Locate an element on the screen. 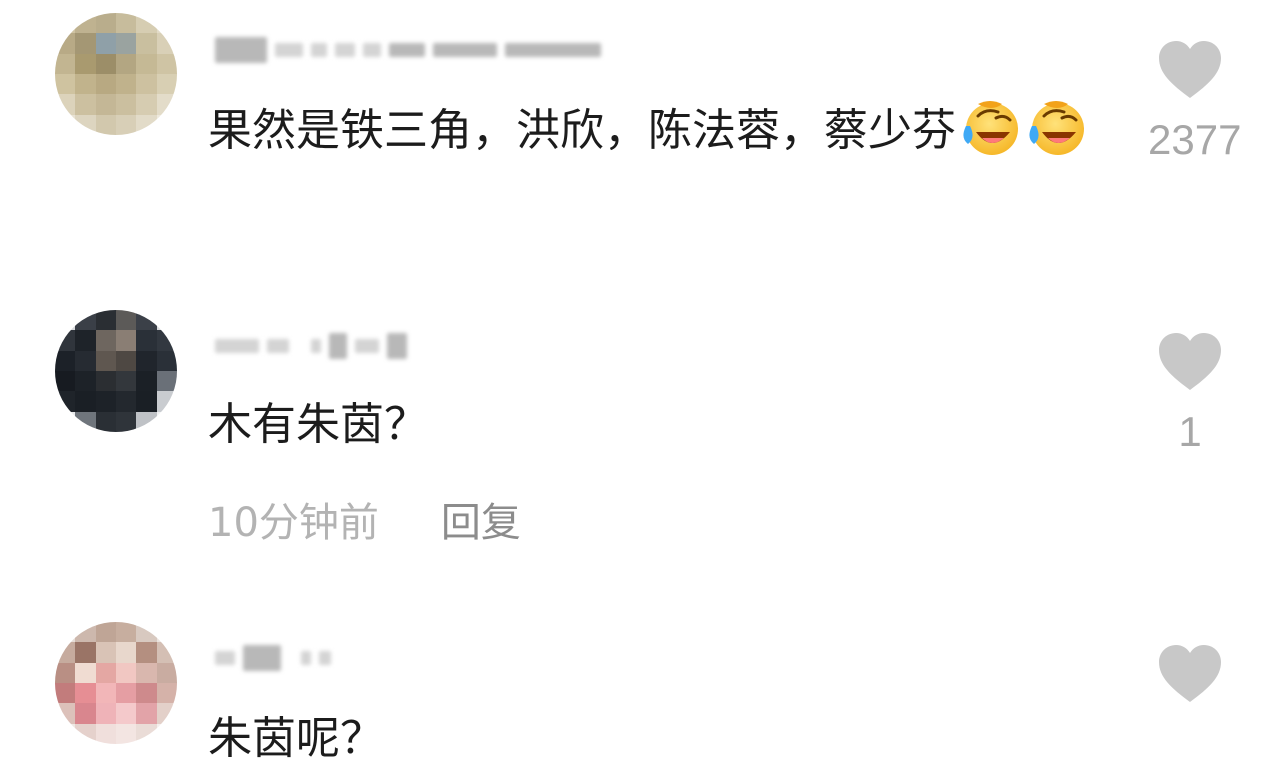 The height and width of the screenshot is (778, 1268). like-count: 2377 is located at coordinates (1195, 139).